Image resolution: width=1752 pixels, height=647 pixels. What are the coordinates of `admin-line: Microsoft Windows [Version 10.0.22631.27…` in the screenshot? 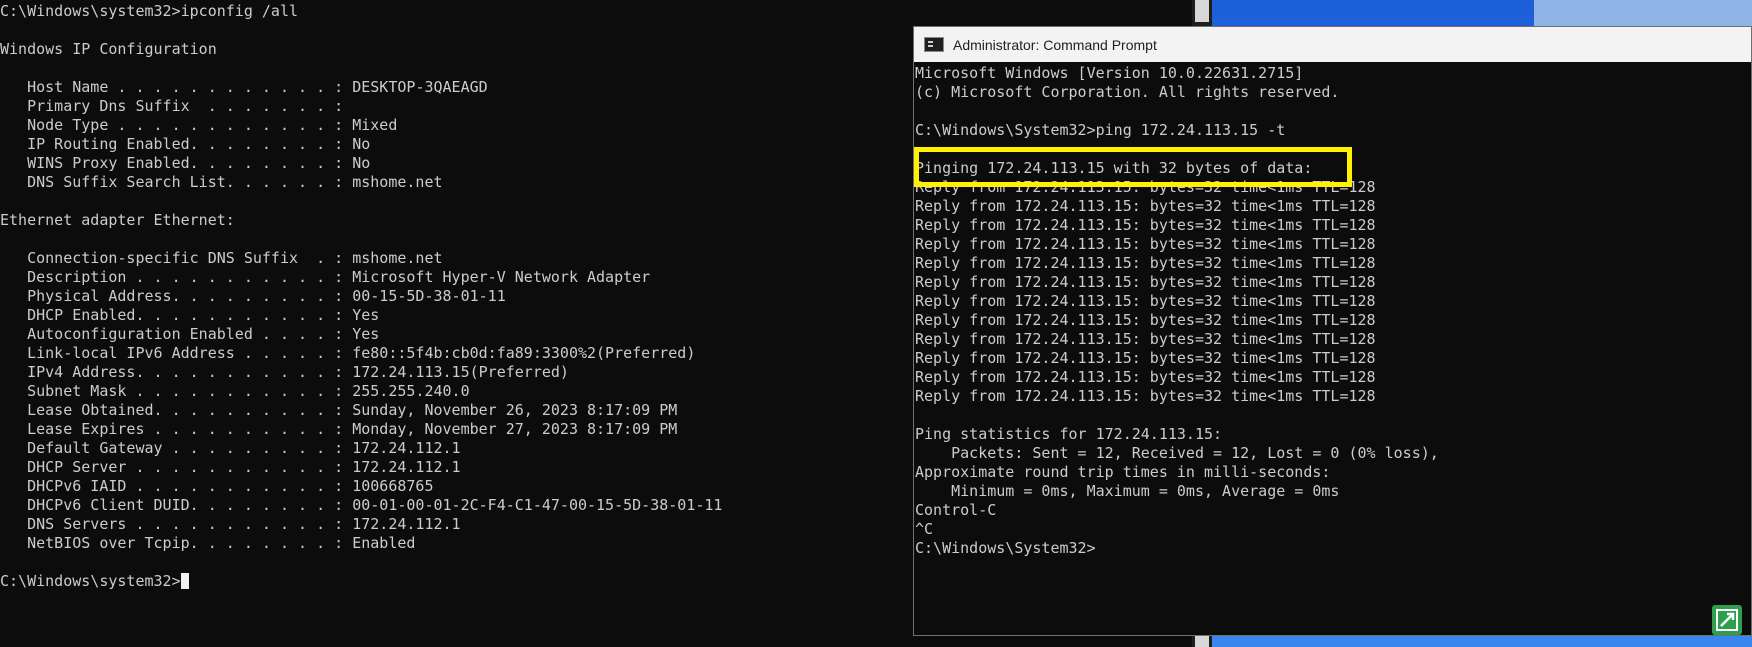 It's located at (1109, 73).